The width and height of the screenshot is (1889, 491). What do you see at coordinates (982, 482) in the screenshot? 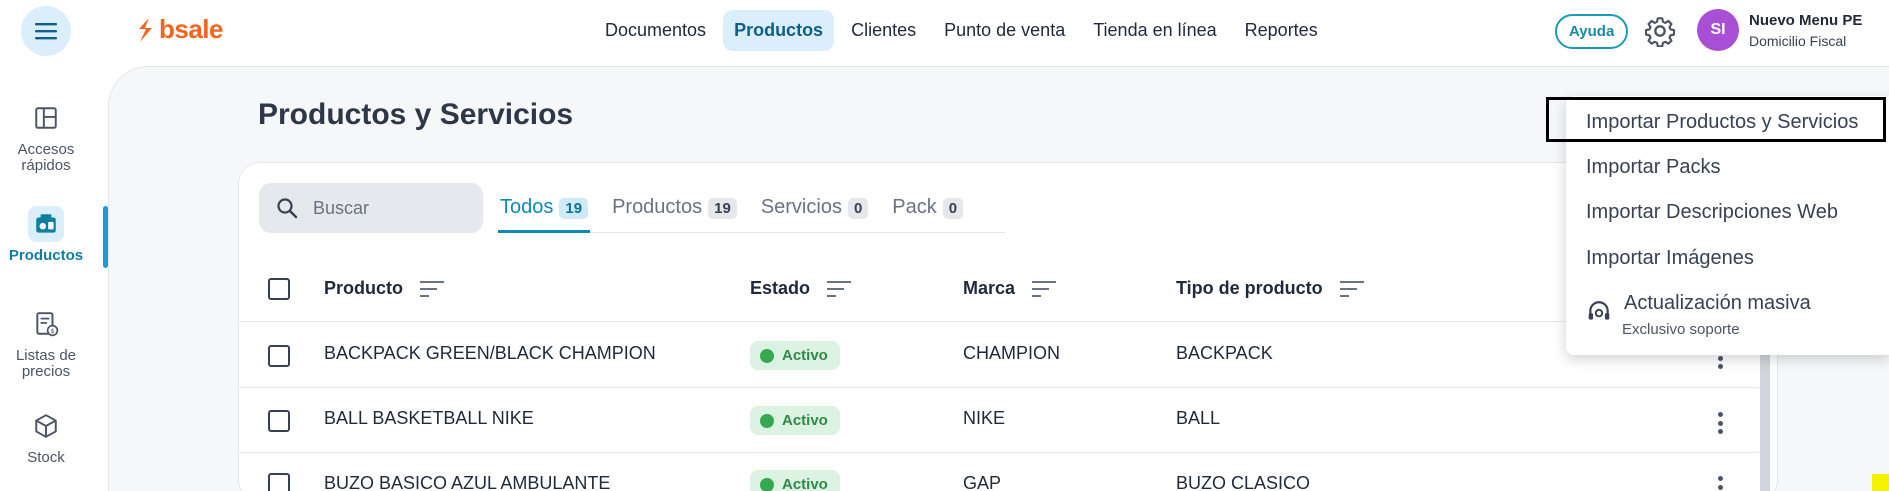
I see `cell-marca: GAP` at bounding box center [982, 482].